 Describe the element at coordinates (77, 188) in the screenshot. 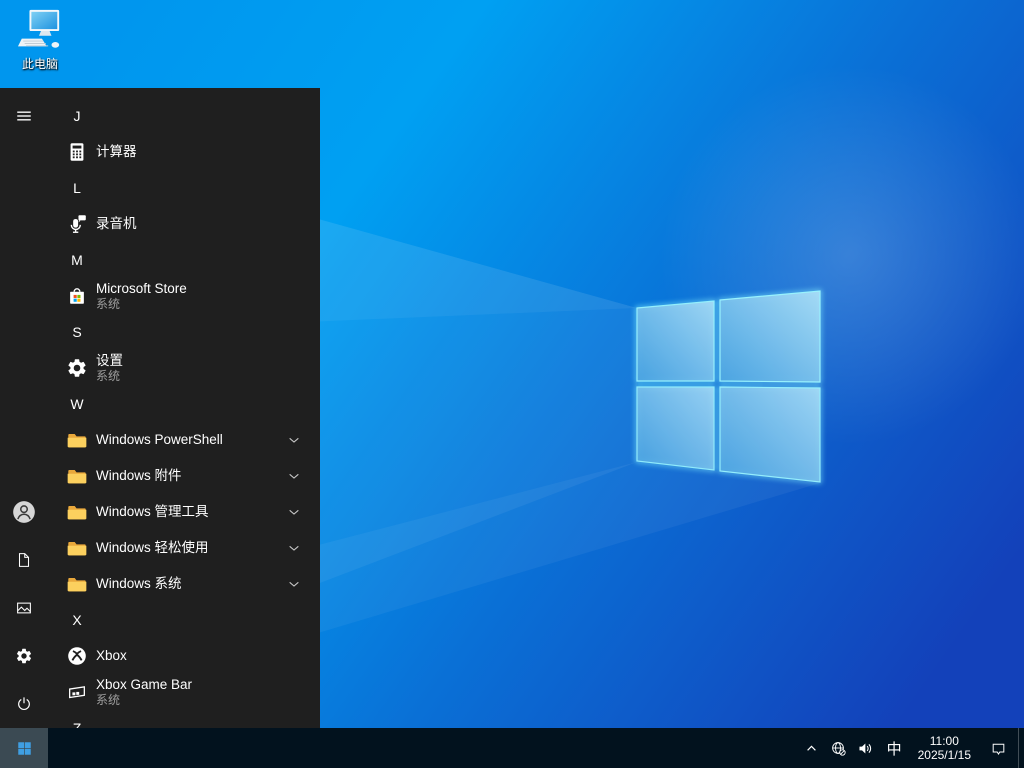

I see `section-letter-label: L` at that location.